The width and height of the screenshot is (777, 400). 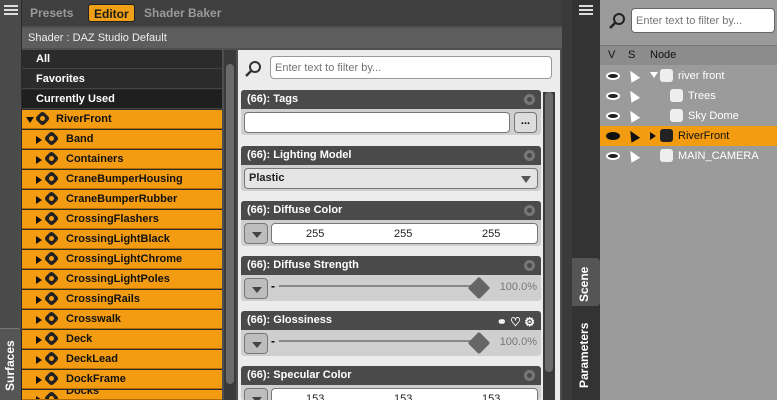 I want to click on favorite-heart-icon: ♡, so click(x=515, y=322).